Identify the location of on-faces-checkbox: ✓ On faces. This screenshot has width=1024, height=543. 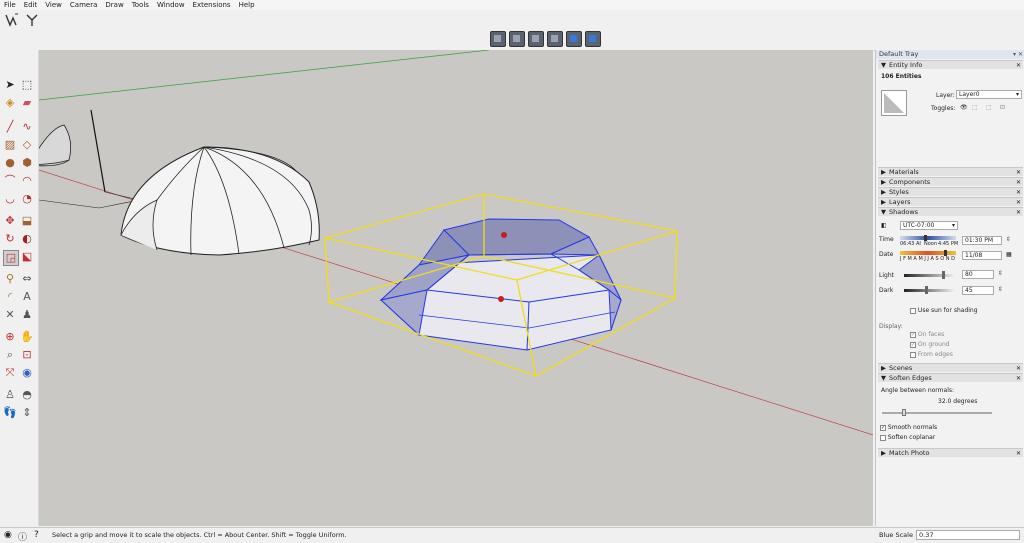
(927, 334).